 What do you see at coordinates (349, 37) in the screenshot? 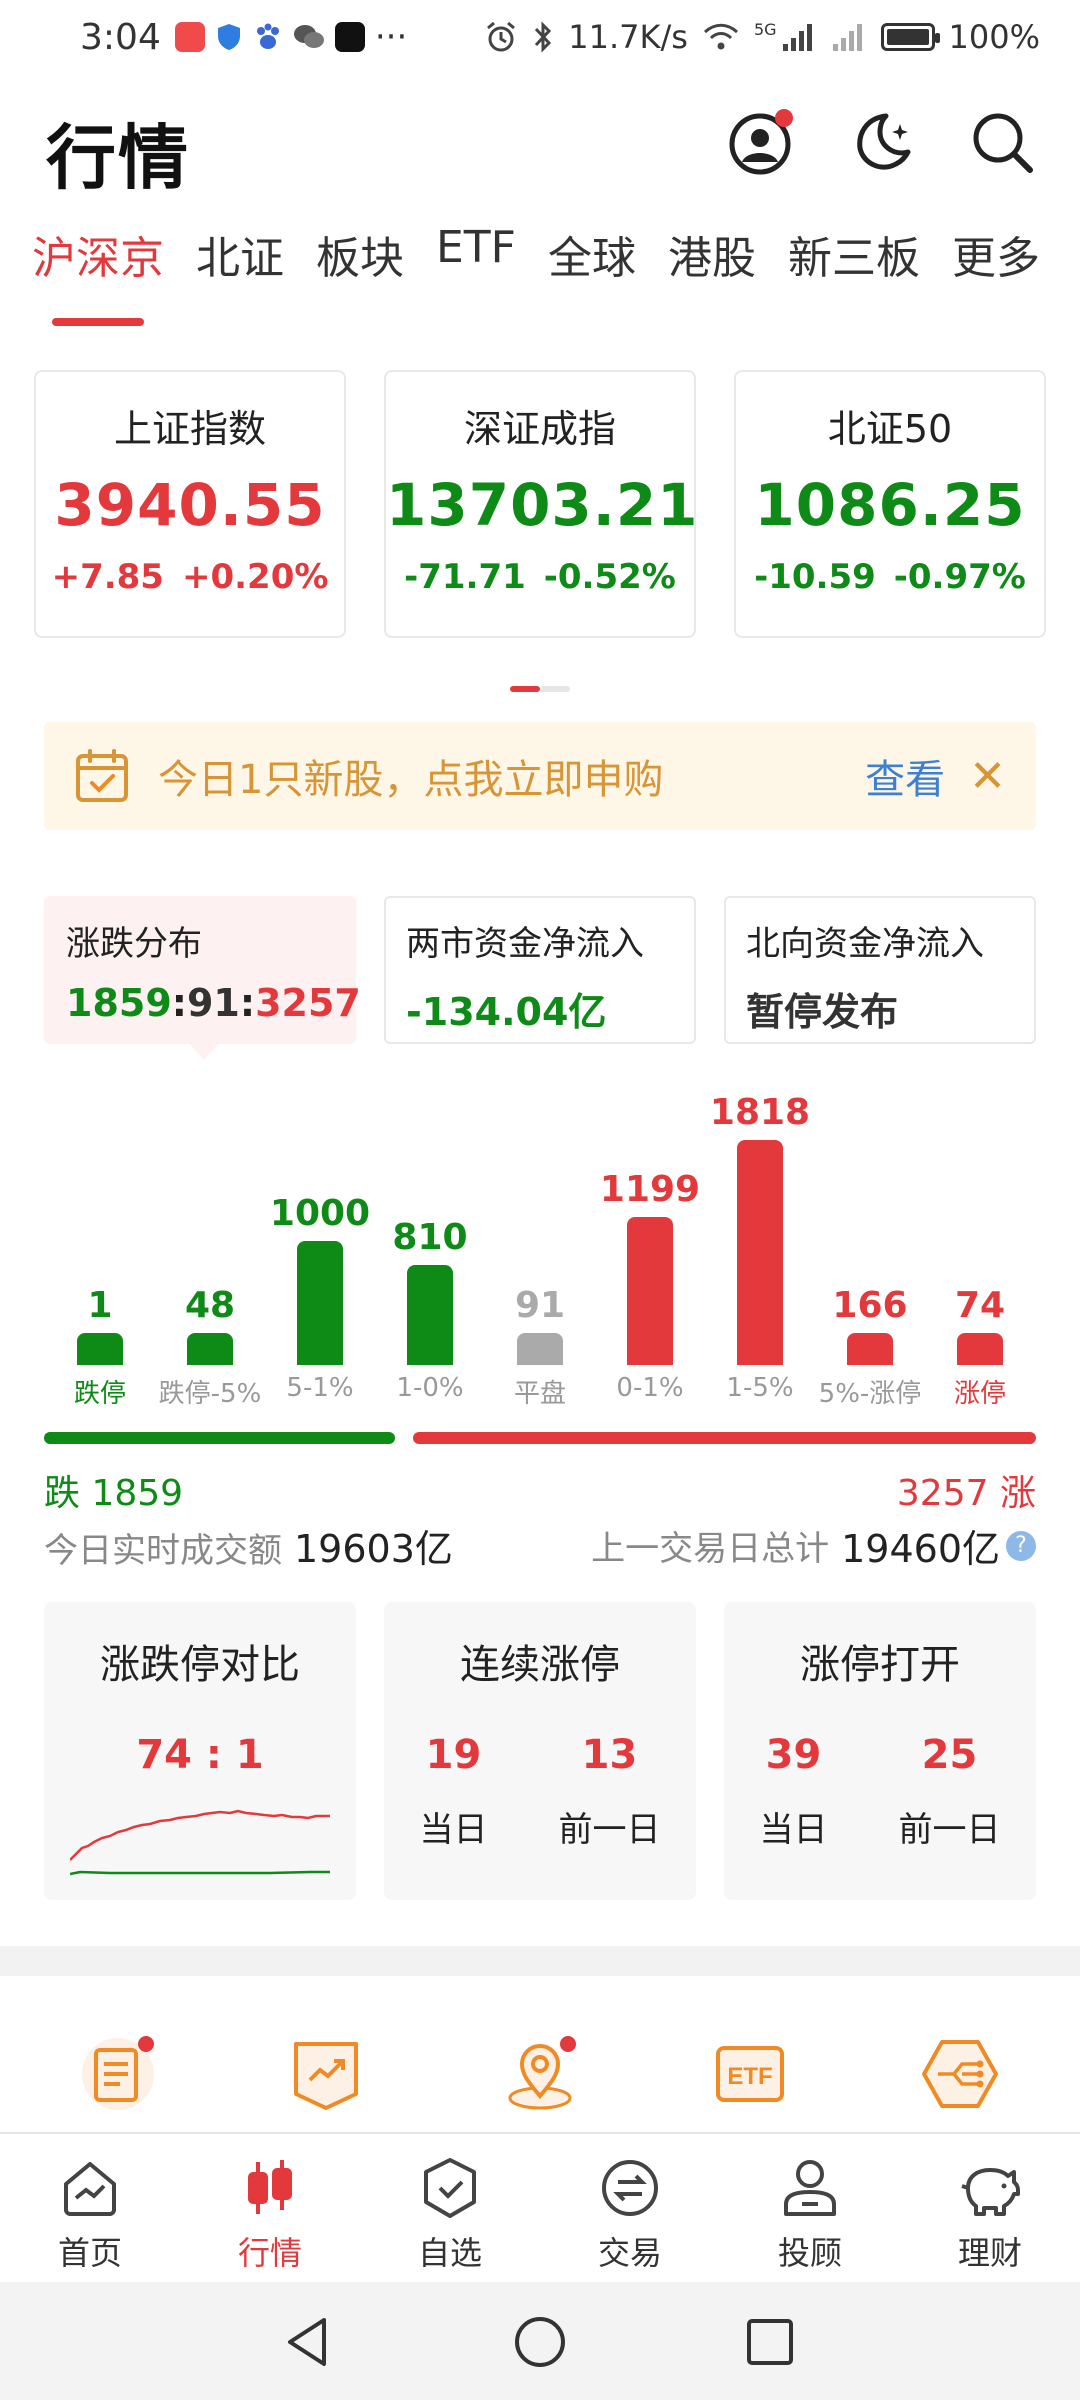
I see `video-app-icon` at bounding box center [349, 37].